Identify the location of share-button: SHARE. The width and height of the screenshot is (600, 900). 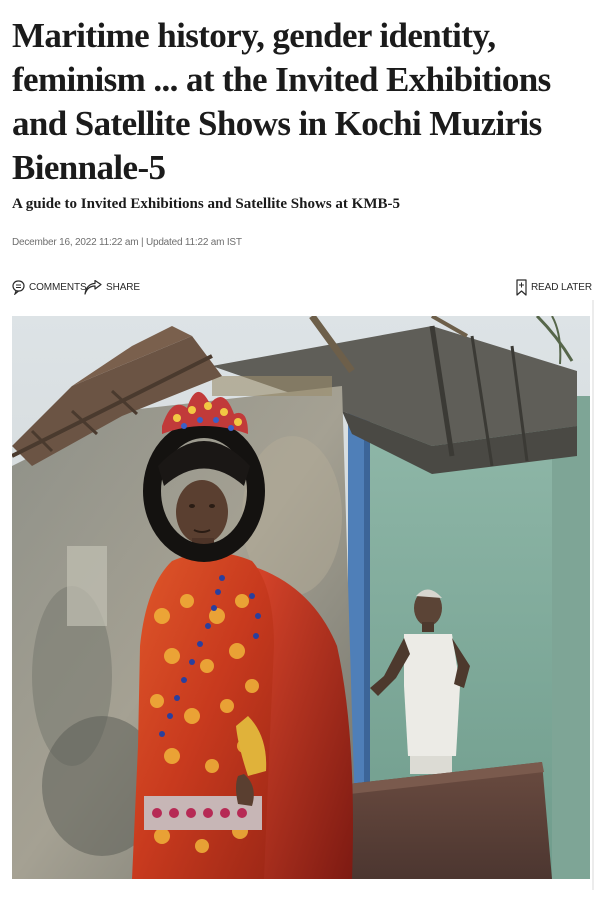
(112, 287).